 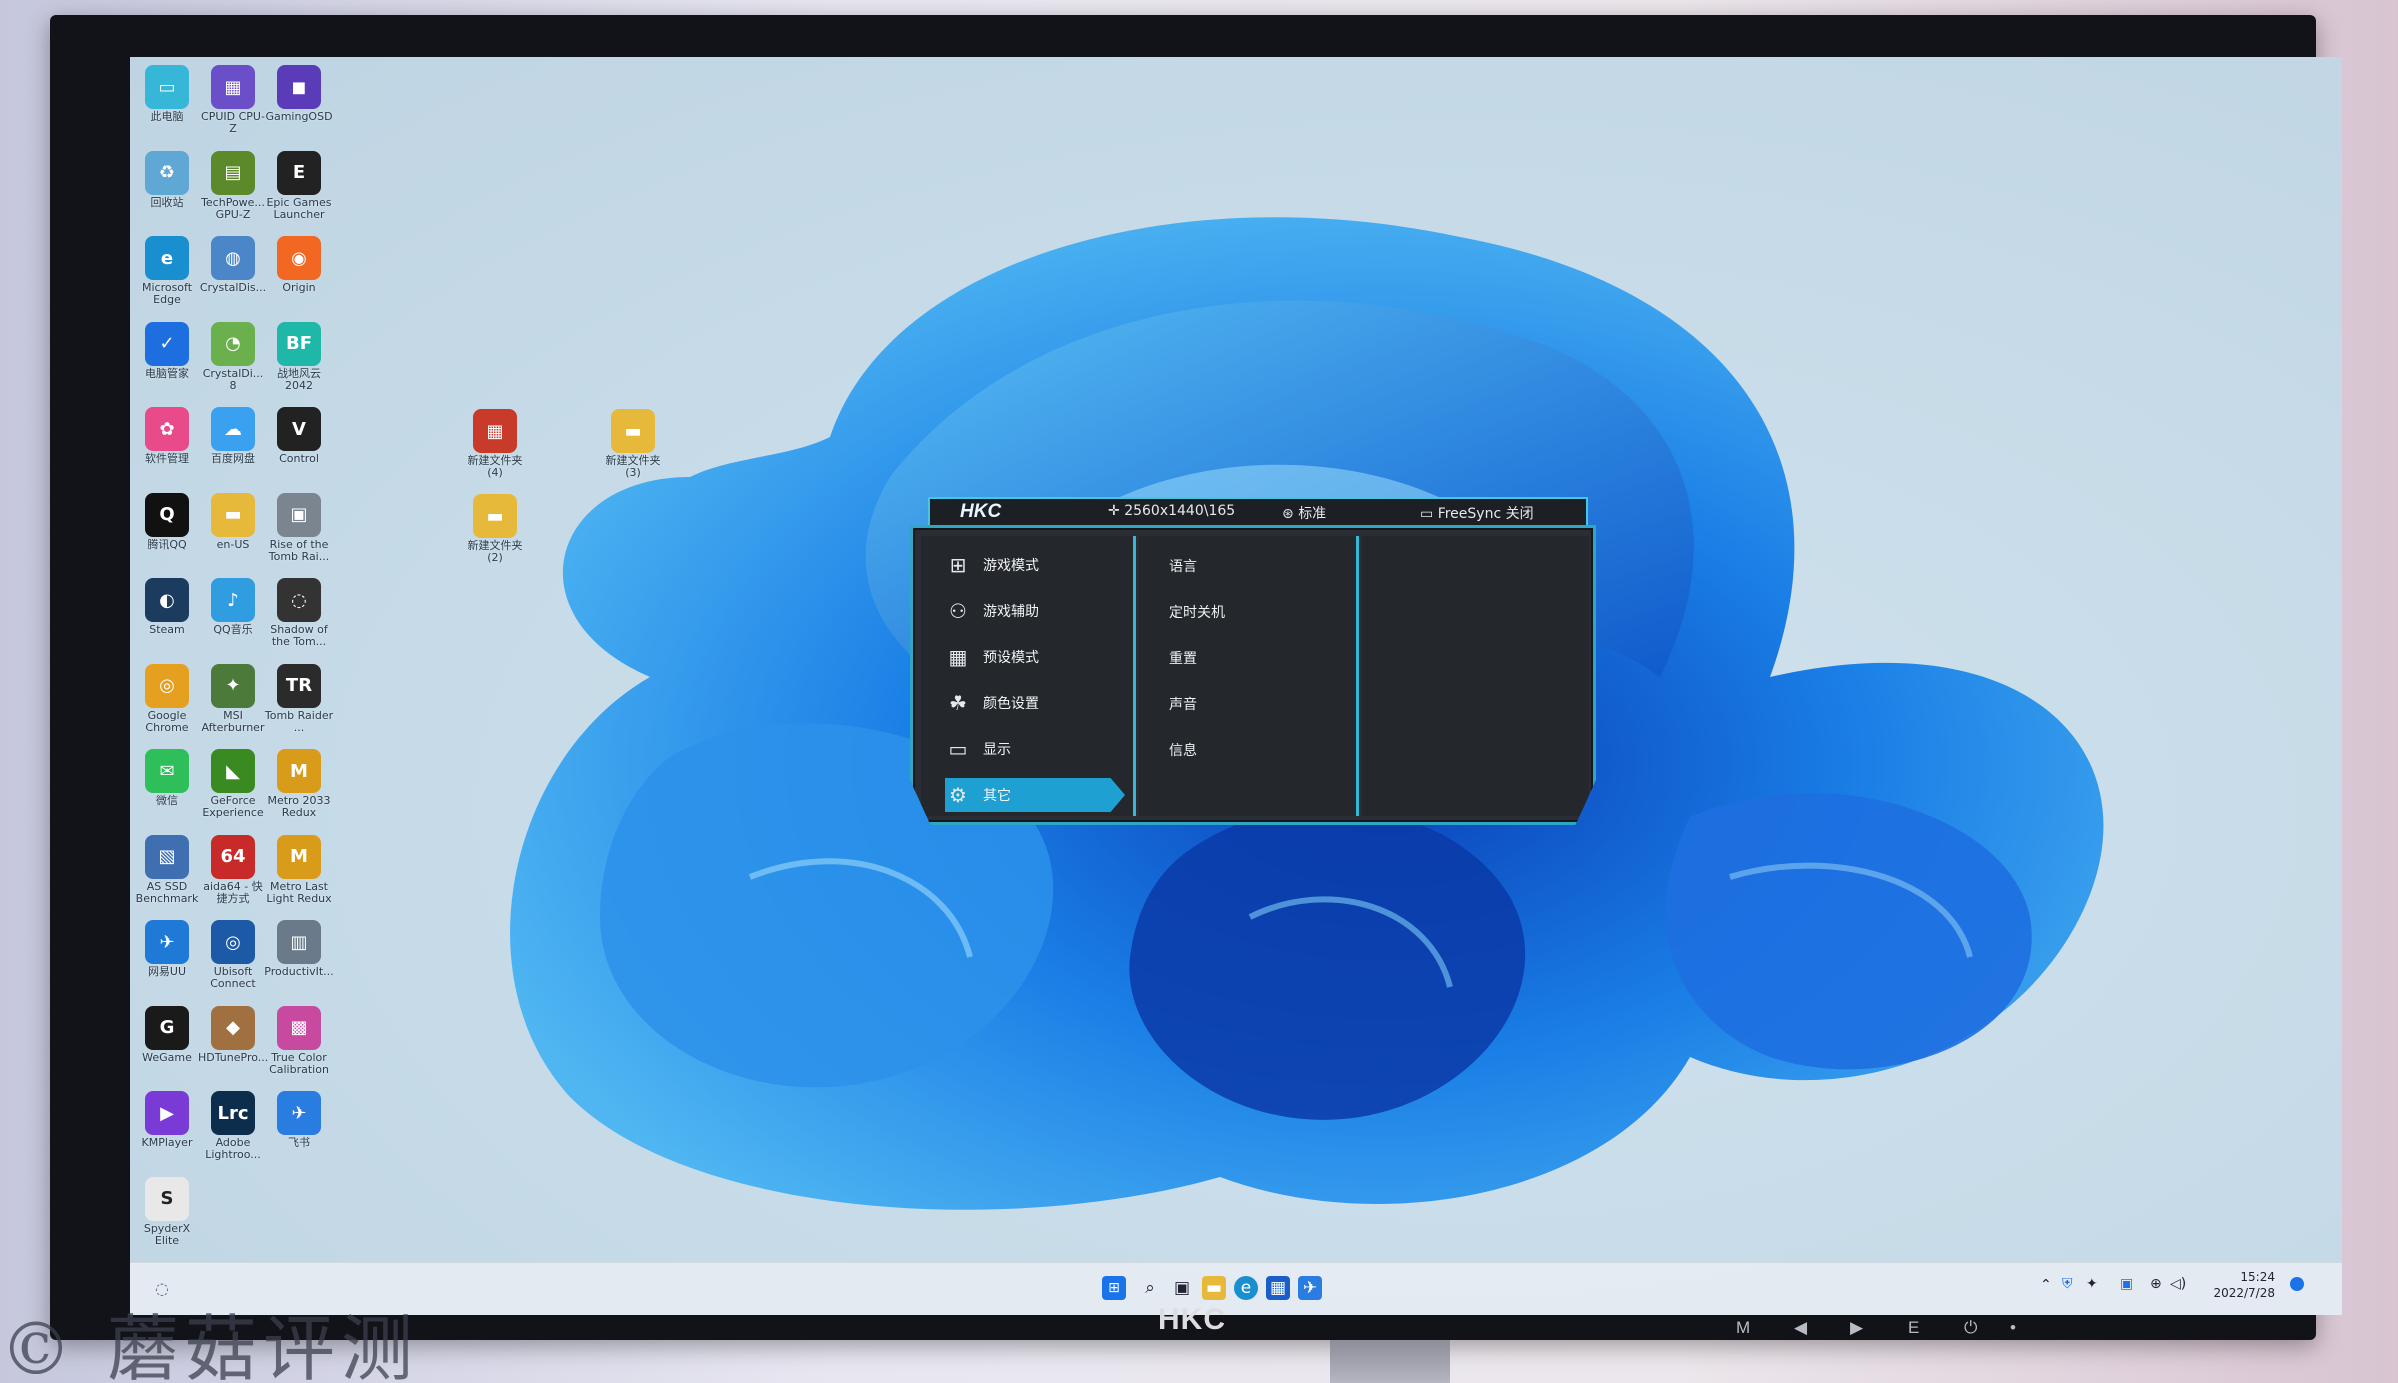 What do you see at coordinates (233, 869) in the screenshot?
I see `desktop-icon: 64 aida64 - 快捷方式` at bounding box center [233, 869].